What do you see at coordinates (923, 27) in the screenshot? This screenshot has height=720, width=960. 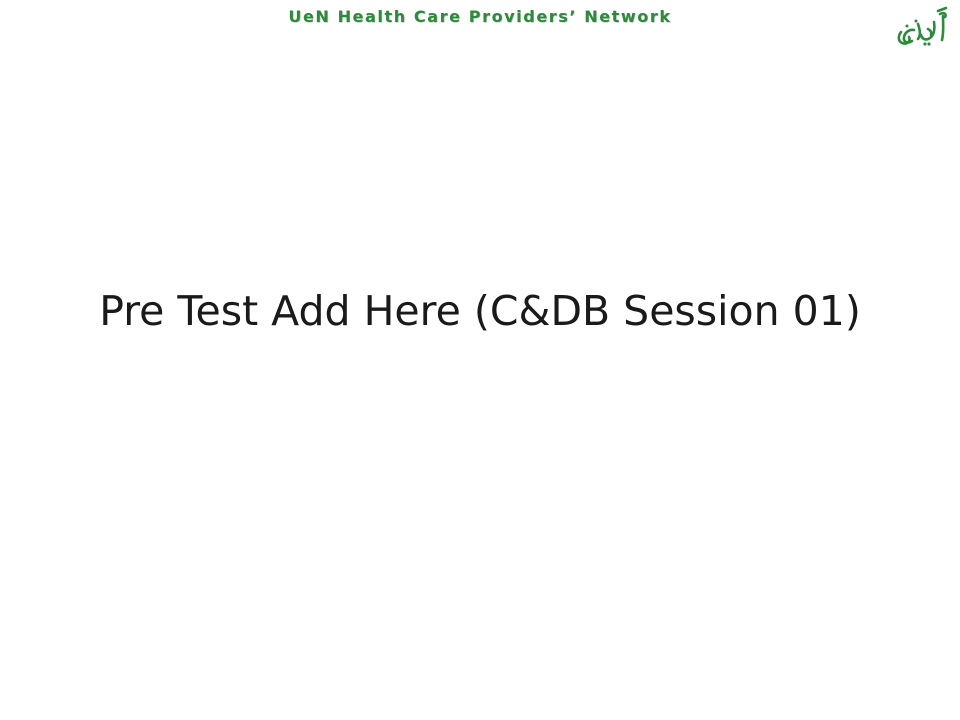 I see `logo-icon` at bounding box center [923, 27].